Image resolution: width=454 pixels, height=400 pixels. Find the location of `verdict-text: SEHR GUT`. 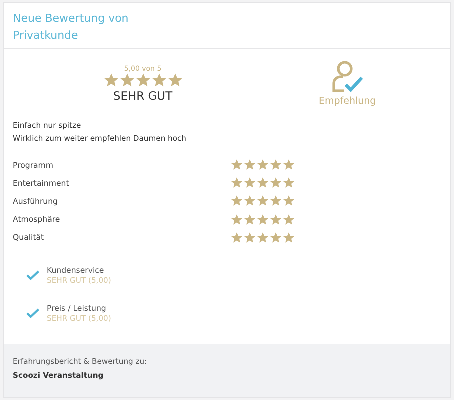

verdict-text: SEHR GUT is located at coordinates (143, 96).